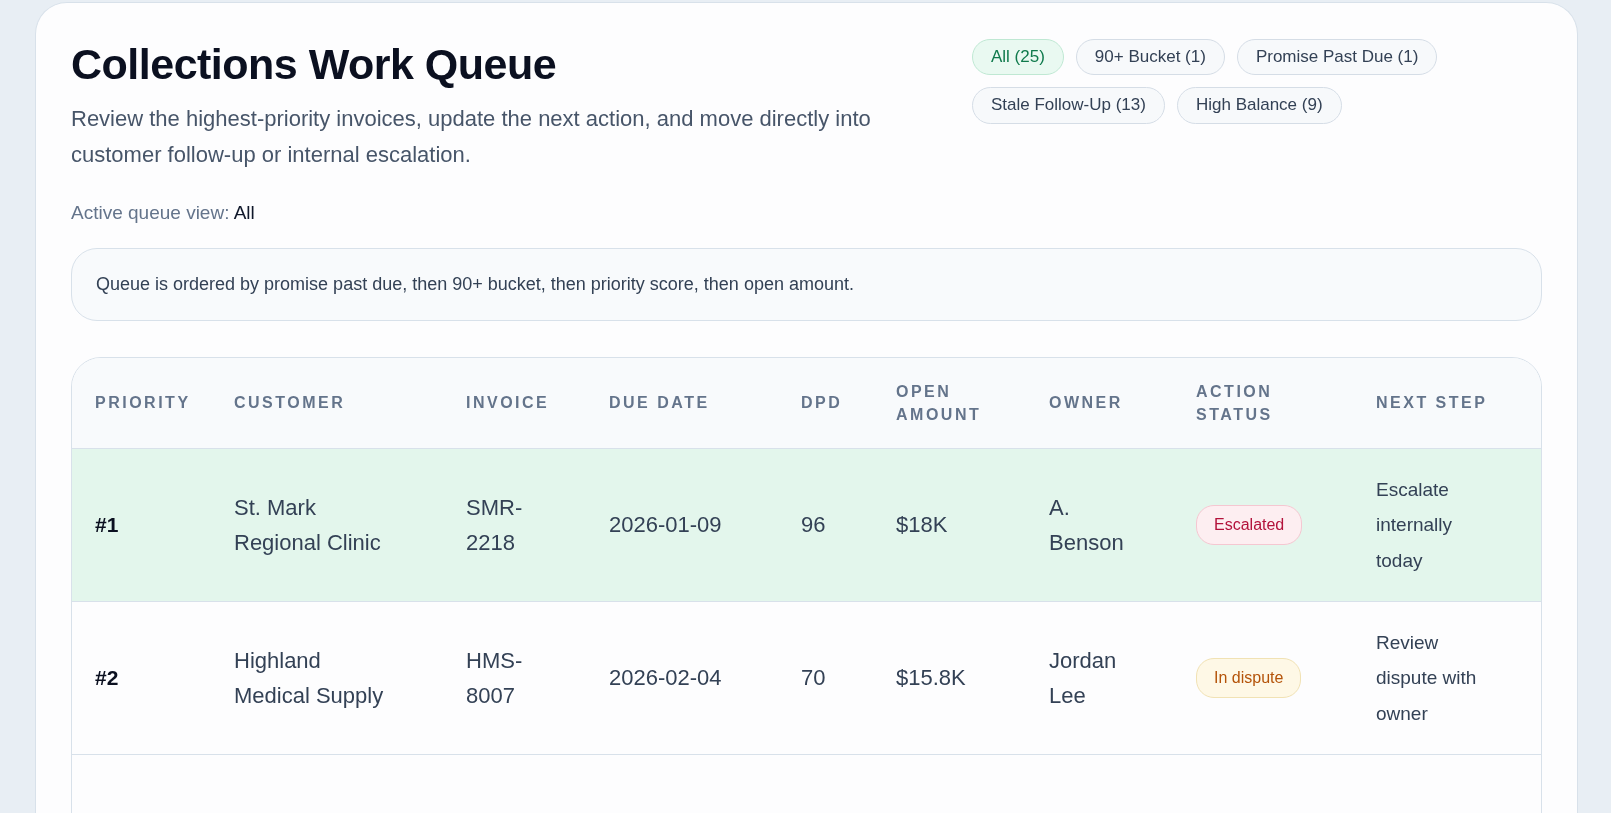 This screenshot has height=813, width=1611. I want to click on table-cell: $18K, so click(972, 525).